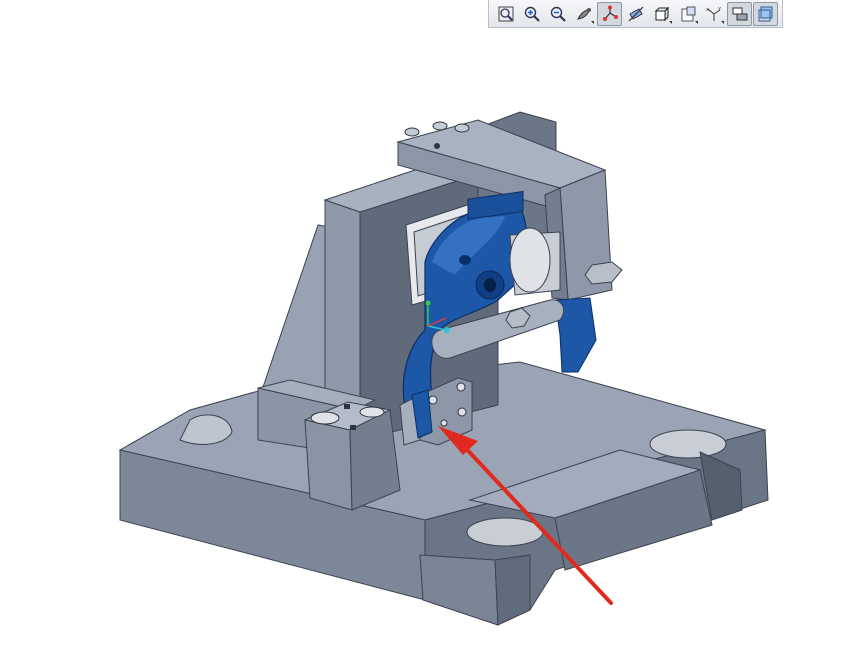  I want to click on zoom-in-icon, so click(532, 14).